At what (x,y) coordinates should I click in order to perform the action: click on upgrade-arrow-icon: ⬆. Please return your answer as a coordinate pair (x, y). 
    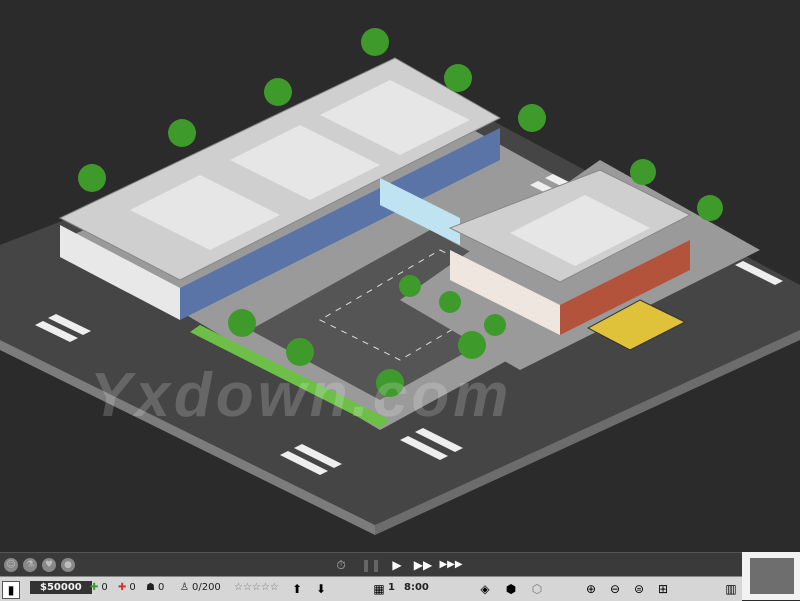
    Looking at the image, I should click on (297, 589).